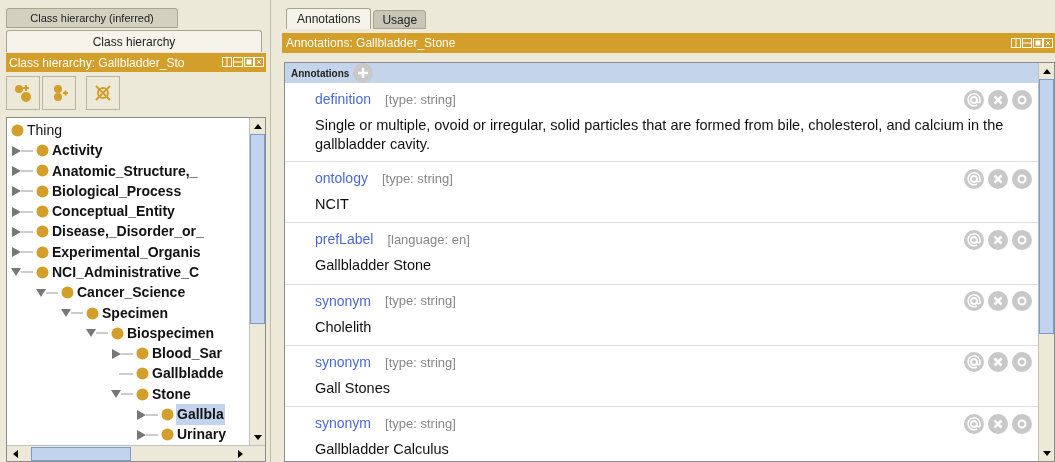  I want to click on annotation-value: Gallbladder Calculus, so click(382, 450).